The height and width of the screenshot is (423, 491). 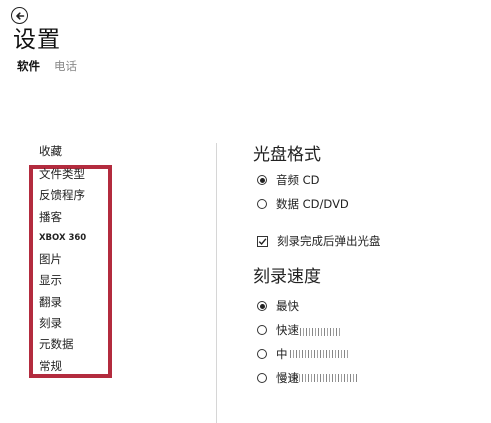 I want to click on sidebar-item-pictures: 图片, so click(x=62, y=259).